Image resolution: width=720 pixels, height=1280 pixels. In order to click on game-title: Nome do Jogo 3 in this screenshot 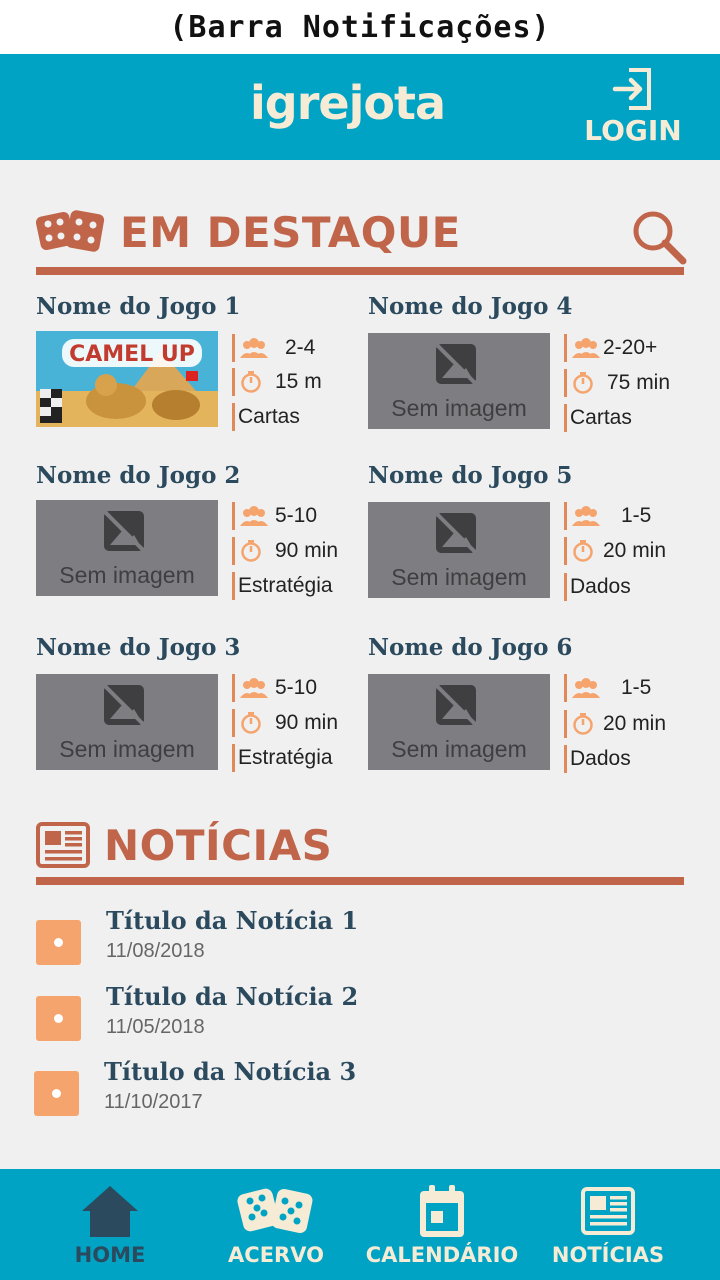, I will do `click(138, 647)`.